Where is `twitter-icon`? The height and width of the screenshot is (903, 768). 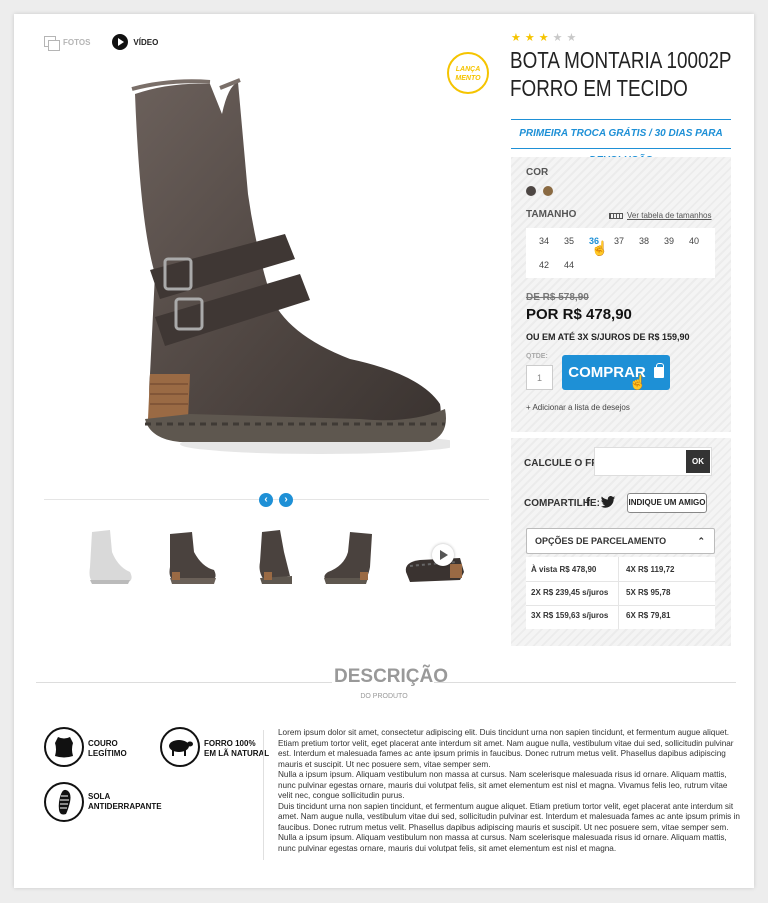 twitter-icon is located at coordinates (608, 502).